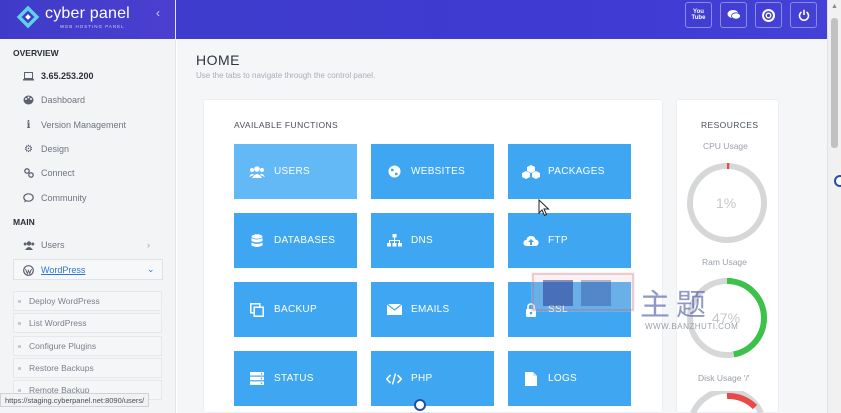 The image size is (841, 413). What do you see at coordinates (531, 171) in the screenshot?
I see `cubes-icon` at bounding box center [531, 171].